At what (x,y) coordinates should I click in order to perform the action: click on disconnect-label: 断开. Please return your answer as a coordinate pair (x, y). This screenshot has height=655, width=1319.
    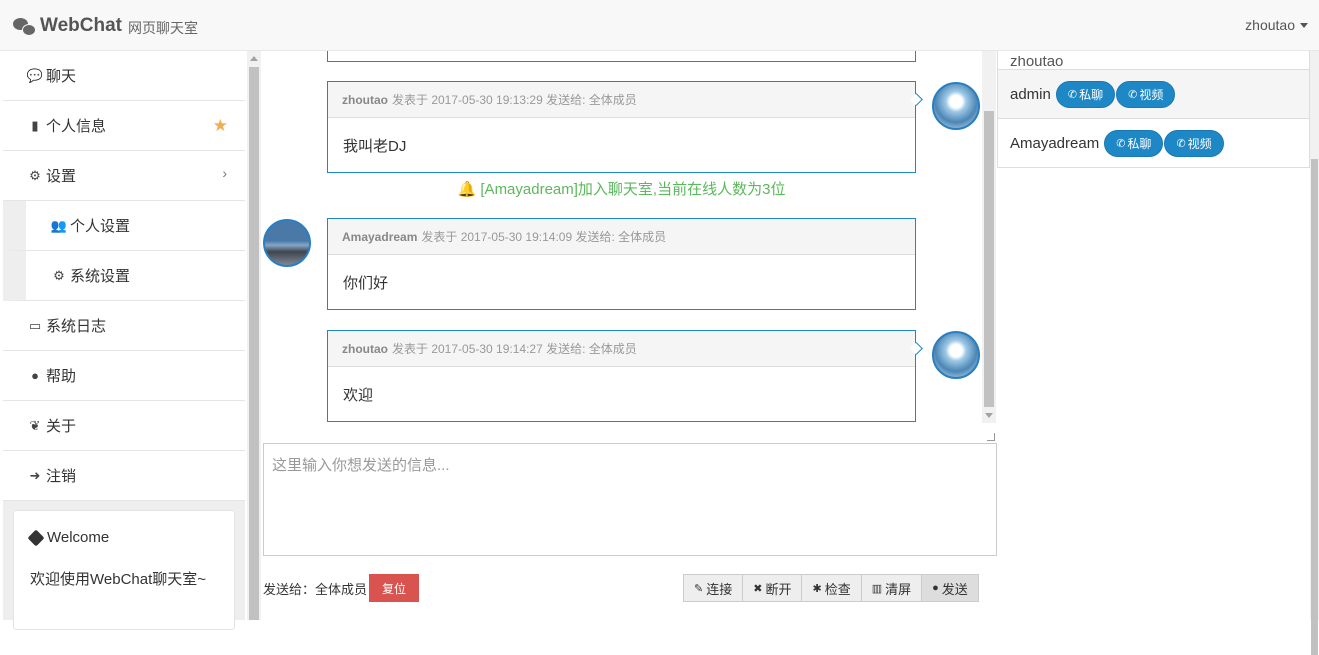
    Looking at the image, I should click on (778, 589).